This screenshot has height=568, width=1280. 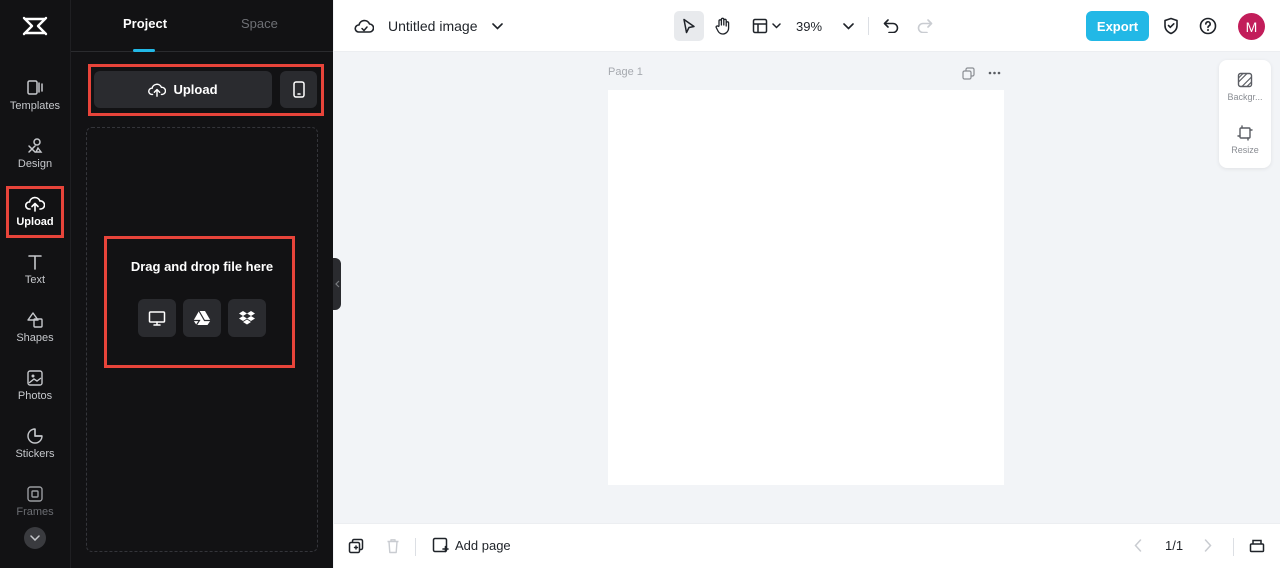 I want to click on rail-item-text: Text, so click(x=35, y=277).